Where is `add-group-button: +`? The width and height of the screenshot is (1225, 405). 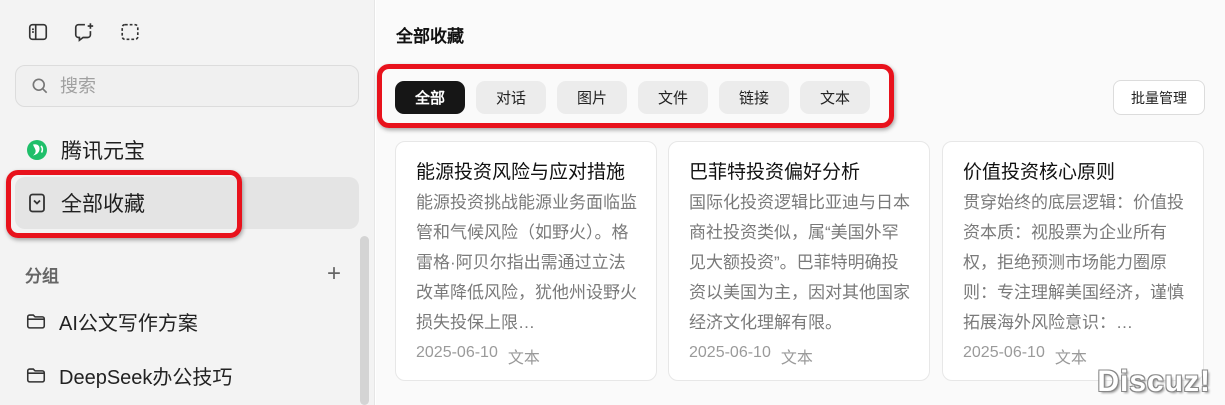
add-group-button: + is located at coordinates (334, 274).